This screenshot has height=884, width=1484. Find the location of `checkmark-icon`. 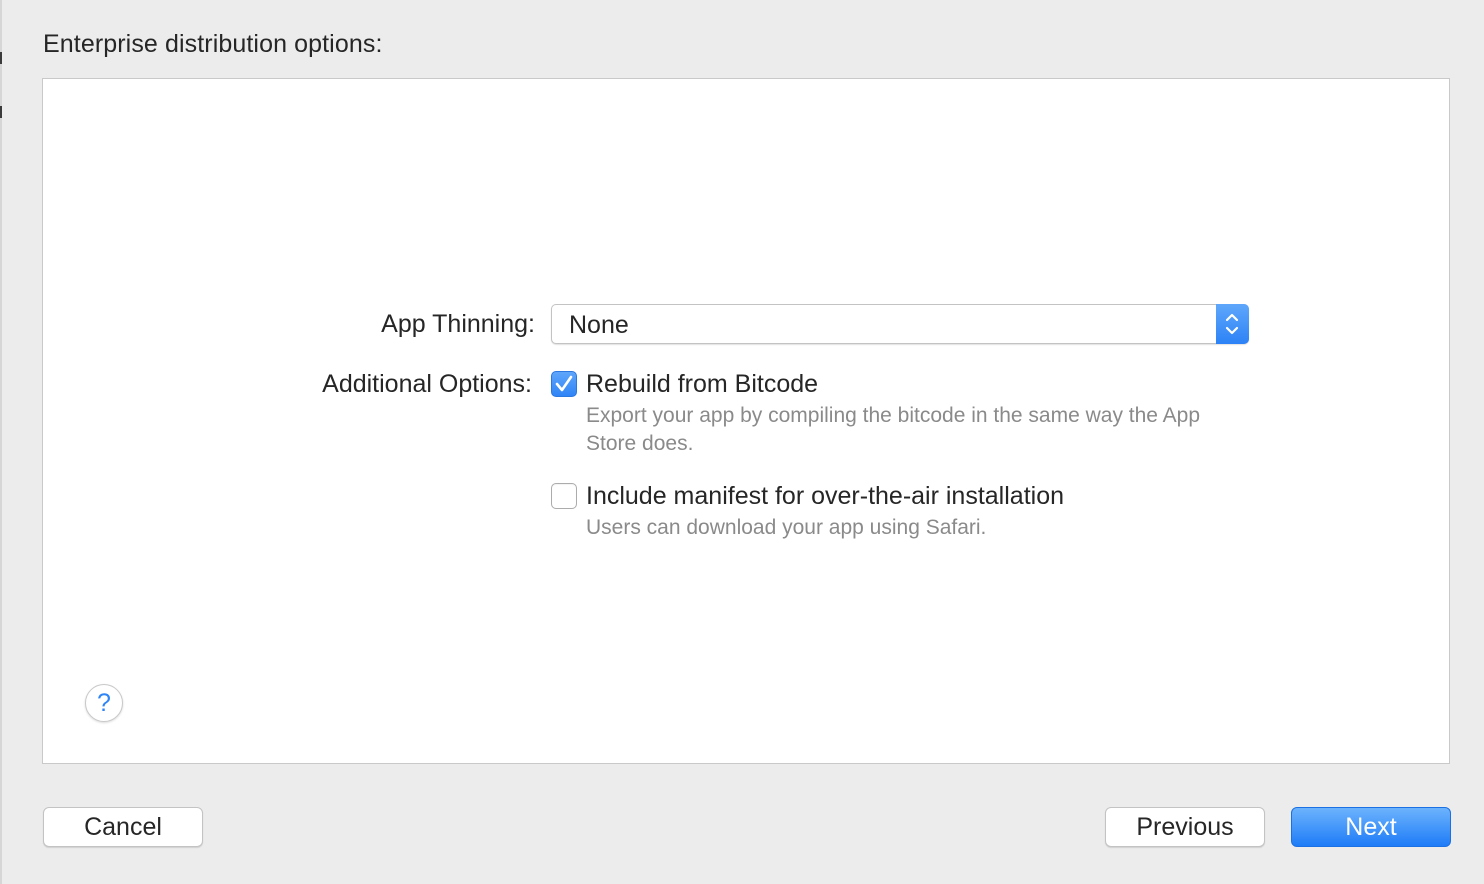

checkmark-icon is located at coordinates (564, 383).